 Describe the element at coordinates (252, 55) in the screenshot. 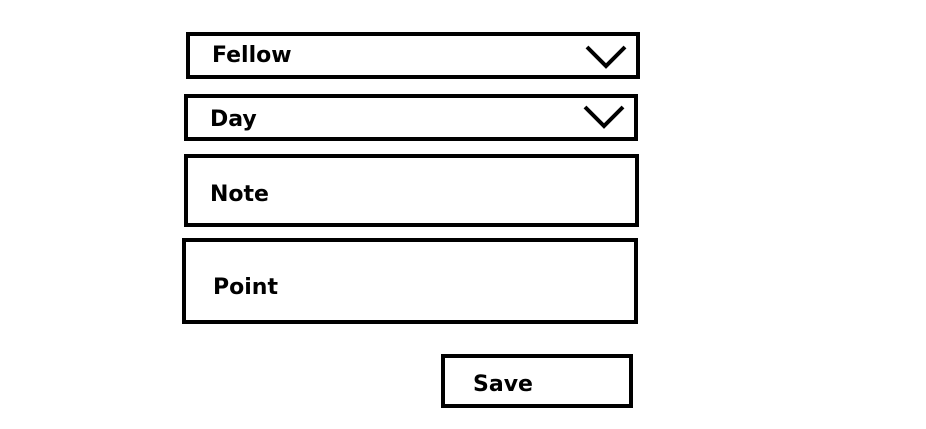

I see `fellow-select-value: Fellow` at that location.